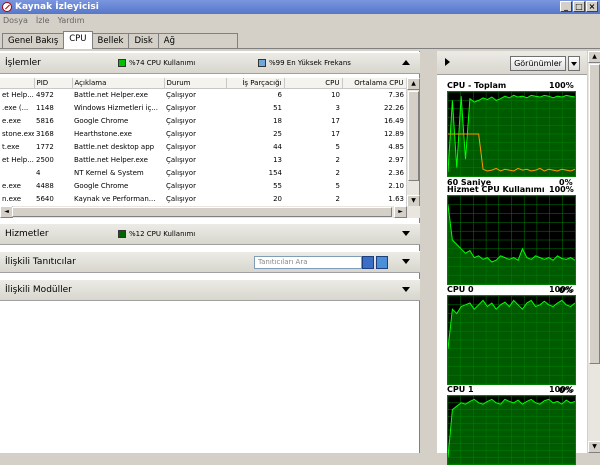 The height and width of the screenshot is (465, 600). I want to click on menu-monitor: İzle, so click(43, 20).